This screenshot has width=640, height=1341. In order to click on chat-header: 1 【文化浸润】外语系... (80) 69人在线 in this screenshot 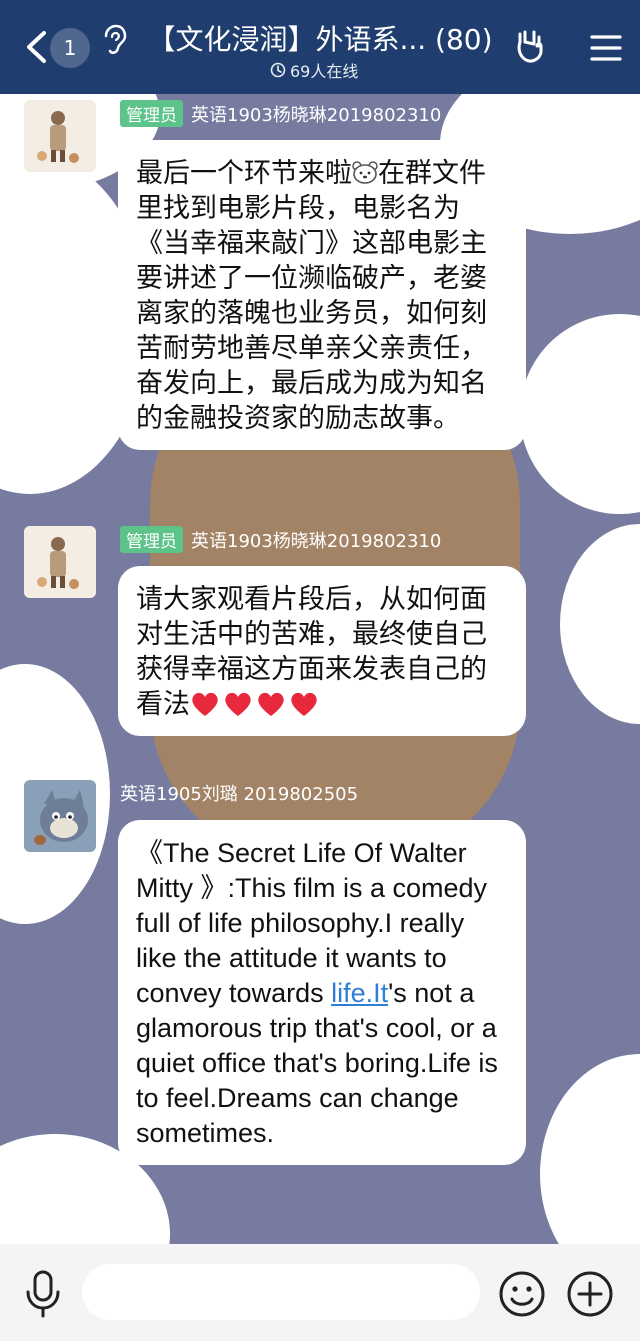, I will do `click(320, 47)`.